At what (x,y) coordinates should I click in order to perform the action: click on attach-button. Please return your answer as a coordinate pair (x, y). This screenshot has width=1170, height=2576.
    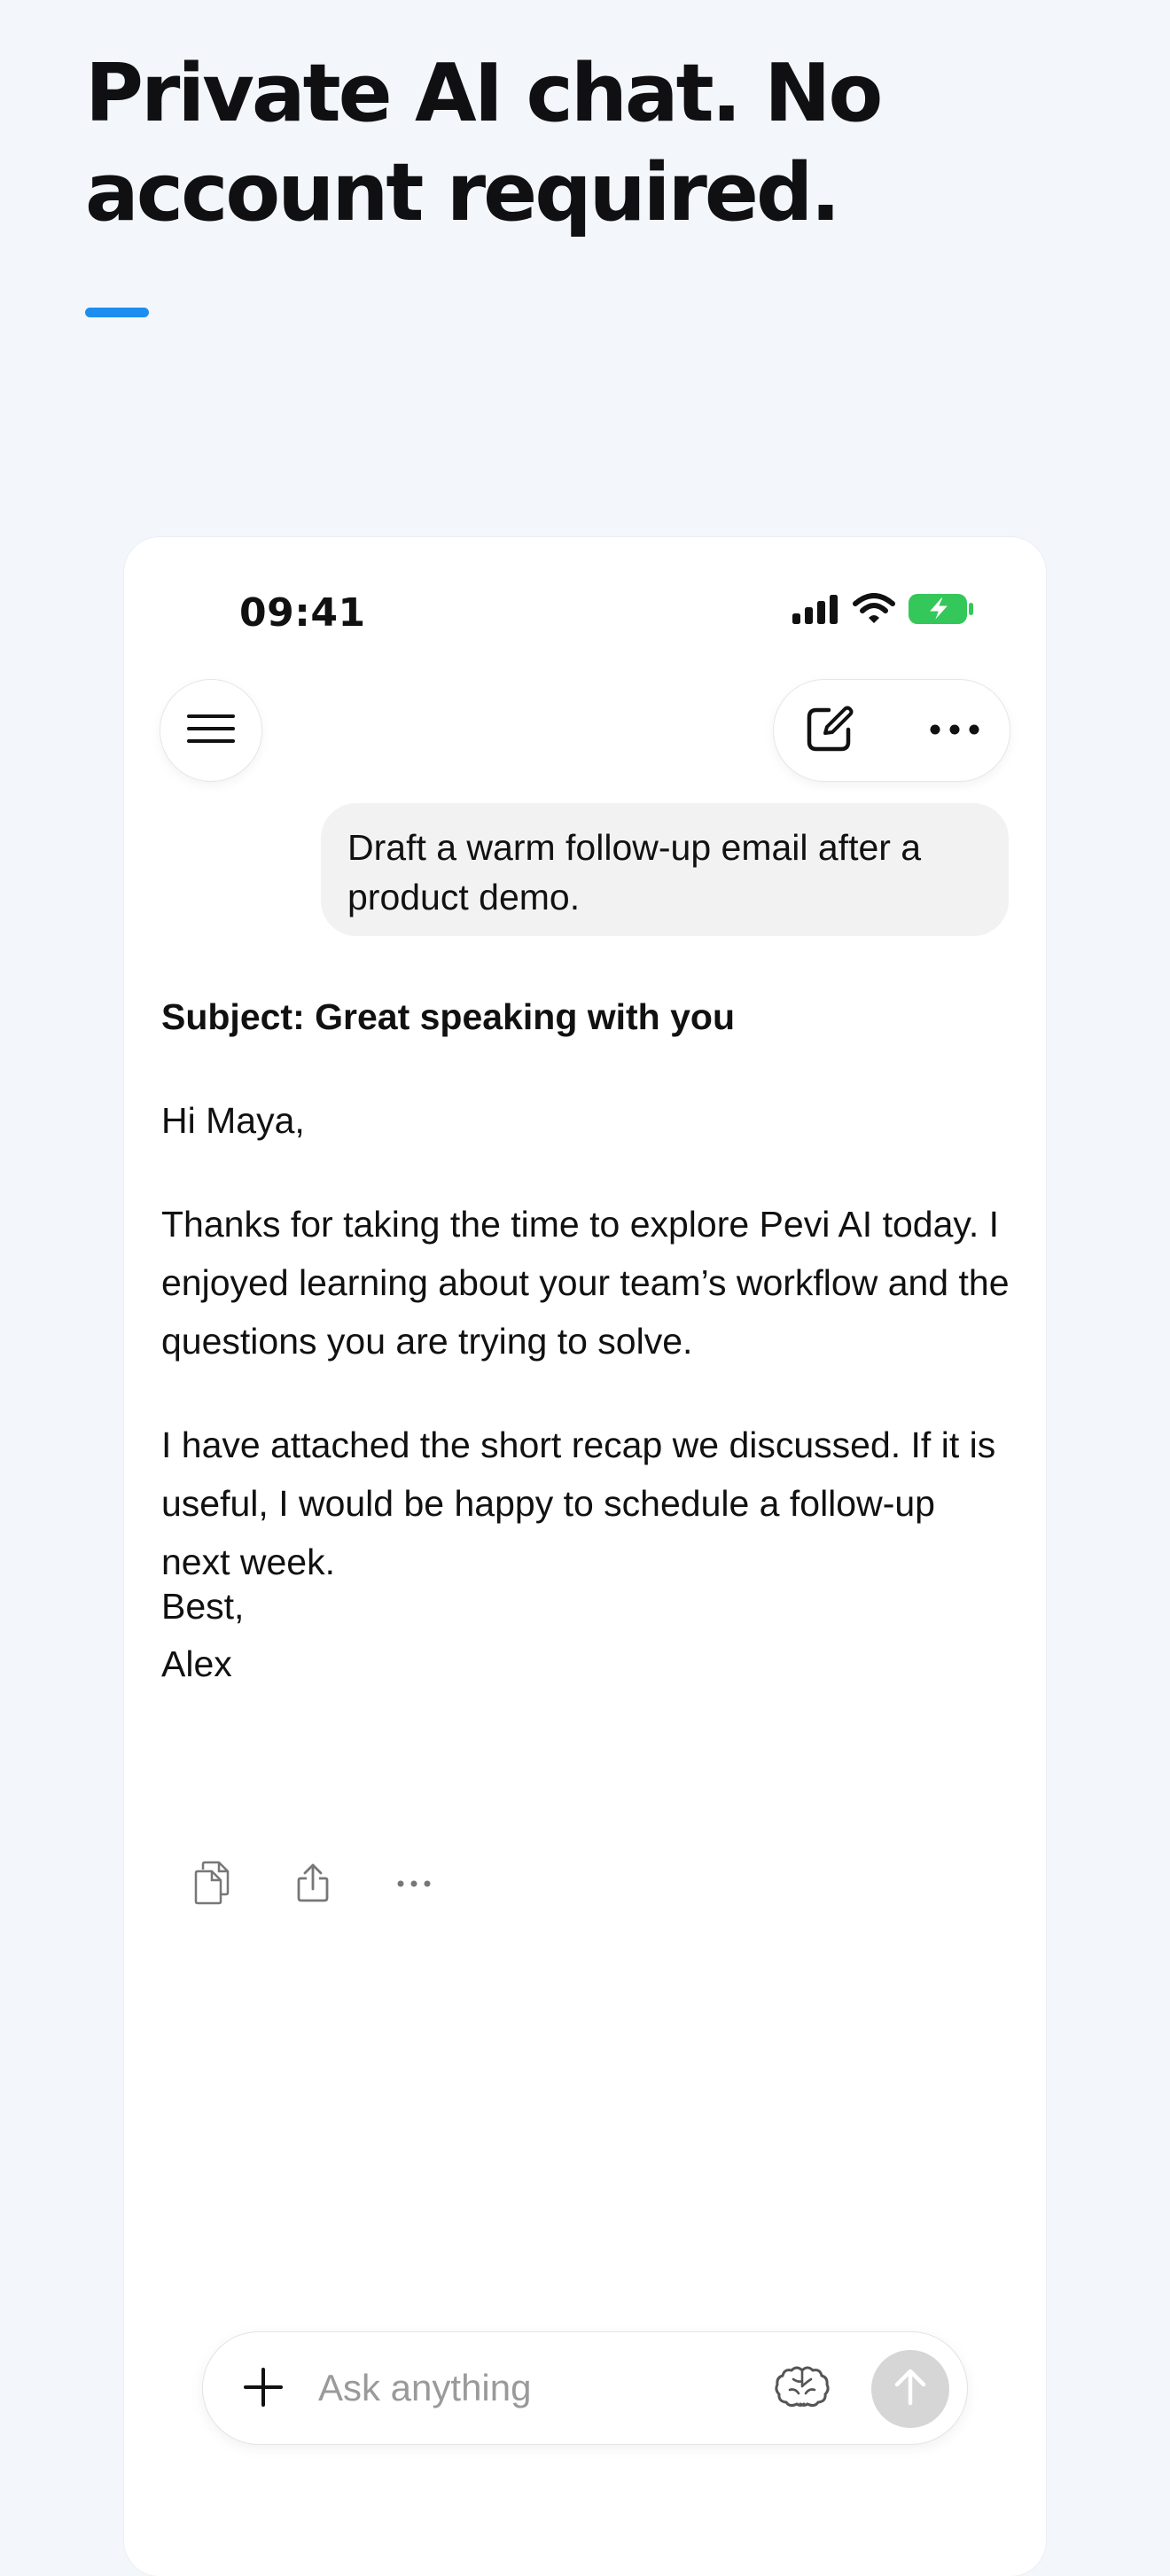
    Looking at the image, I should click on (263, 2389).